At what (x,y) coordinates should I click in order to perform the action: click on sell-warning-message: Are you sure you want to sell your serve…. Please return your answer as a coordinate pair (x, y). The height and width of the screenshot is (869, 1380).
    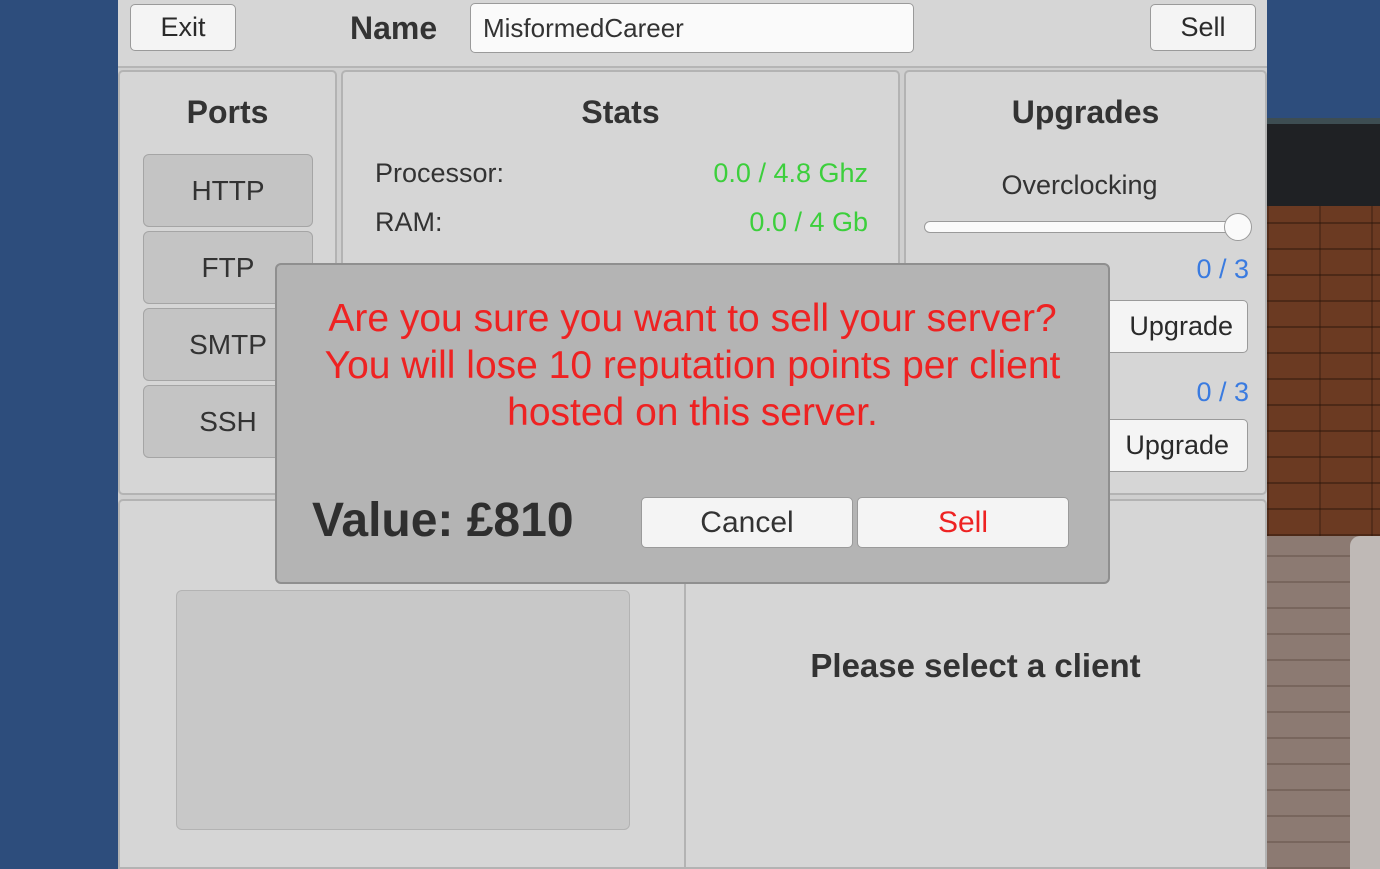
    Looking at the image, I should click on (692, 365).